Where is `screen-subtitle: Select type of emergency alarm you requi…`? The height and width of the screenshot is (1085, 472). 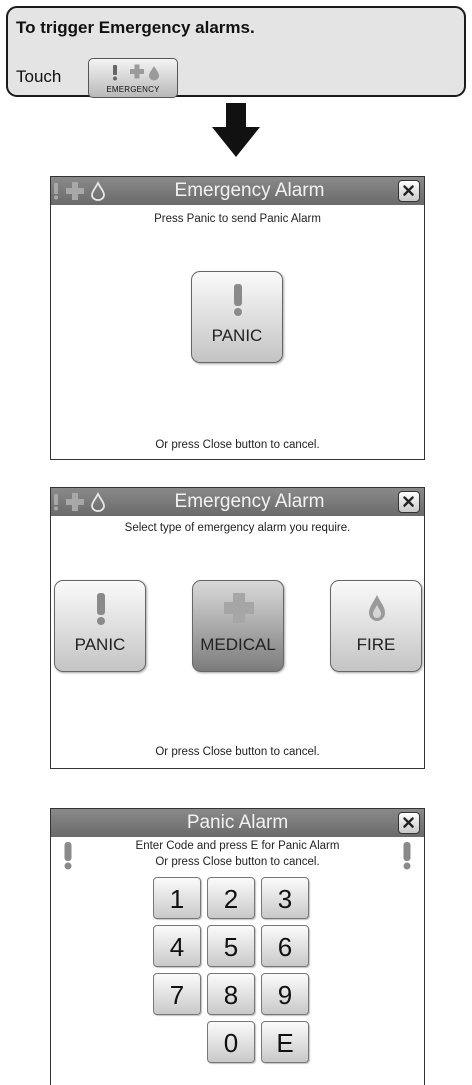
screen-subtitle: Select type of emergency alarm you requi… is located at coordinates (237, 528).